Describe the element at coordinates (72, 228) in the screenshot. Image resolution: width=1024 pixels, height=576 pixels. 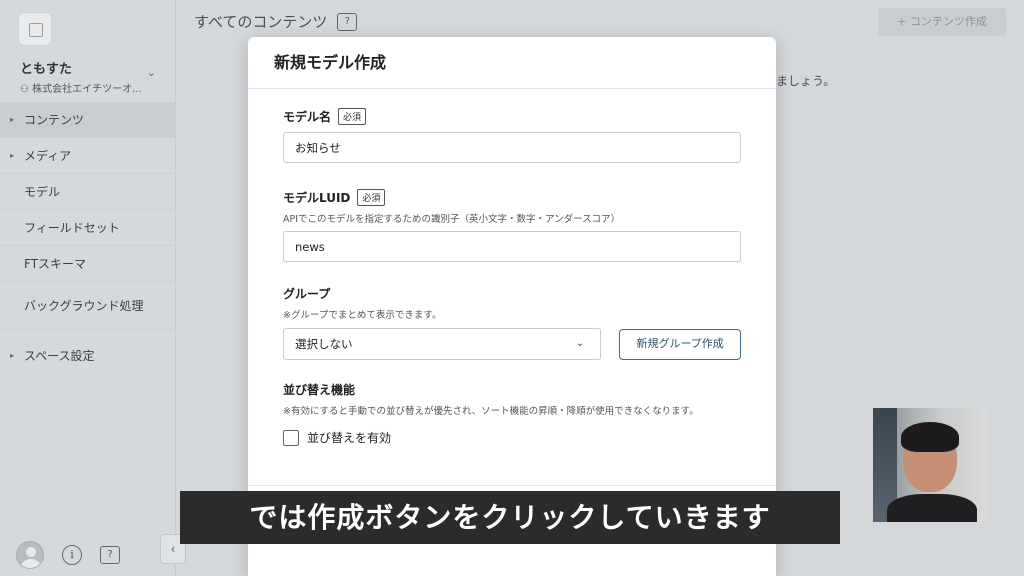
I see `sidebar-item-label: フィールドセット` at that location.